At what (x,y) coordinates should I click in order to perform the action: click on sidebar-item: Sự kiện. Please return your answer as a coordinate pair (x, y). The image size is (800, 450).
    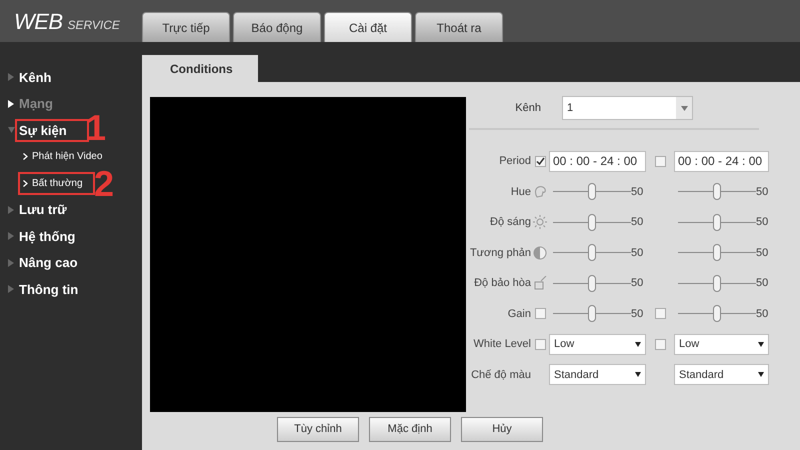
    Looking at the image, I should click on (52, 130).